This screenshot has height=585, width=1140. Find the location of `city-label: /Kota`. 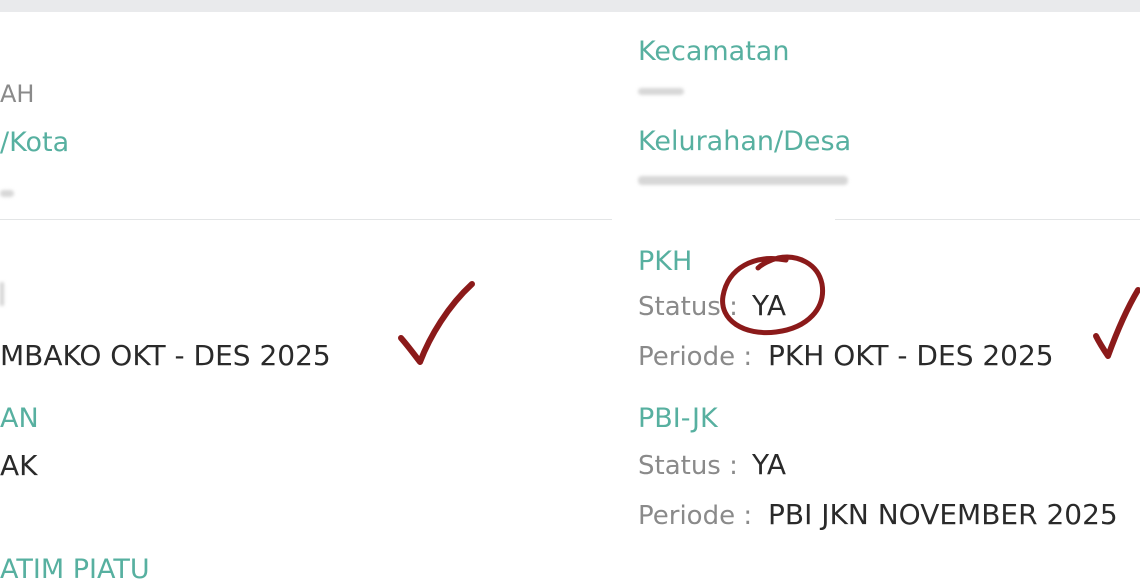

city-label: /Kota is located at coordinates (35, 142).